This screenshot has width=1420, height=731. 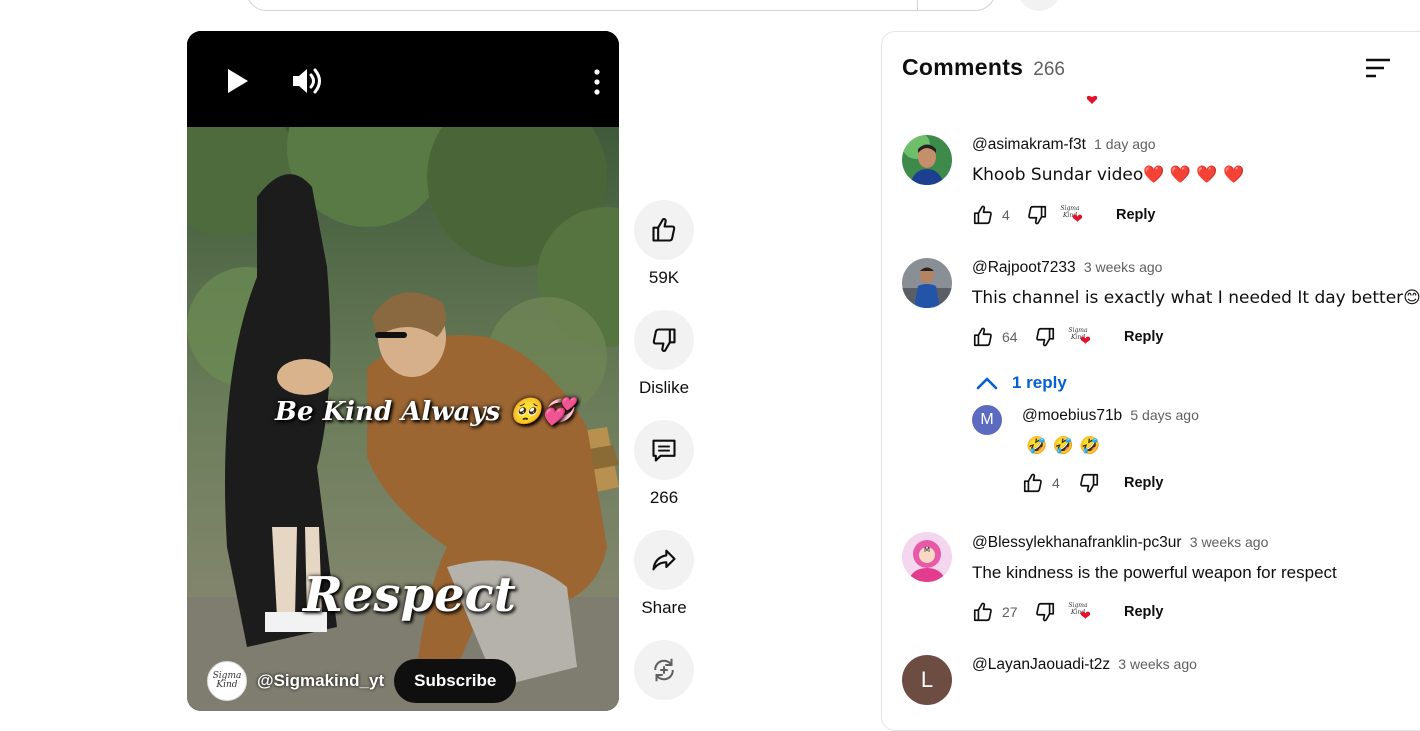 I want to click on comment-icon, so click(x=664, y=450).